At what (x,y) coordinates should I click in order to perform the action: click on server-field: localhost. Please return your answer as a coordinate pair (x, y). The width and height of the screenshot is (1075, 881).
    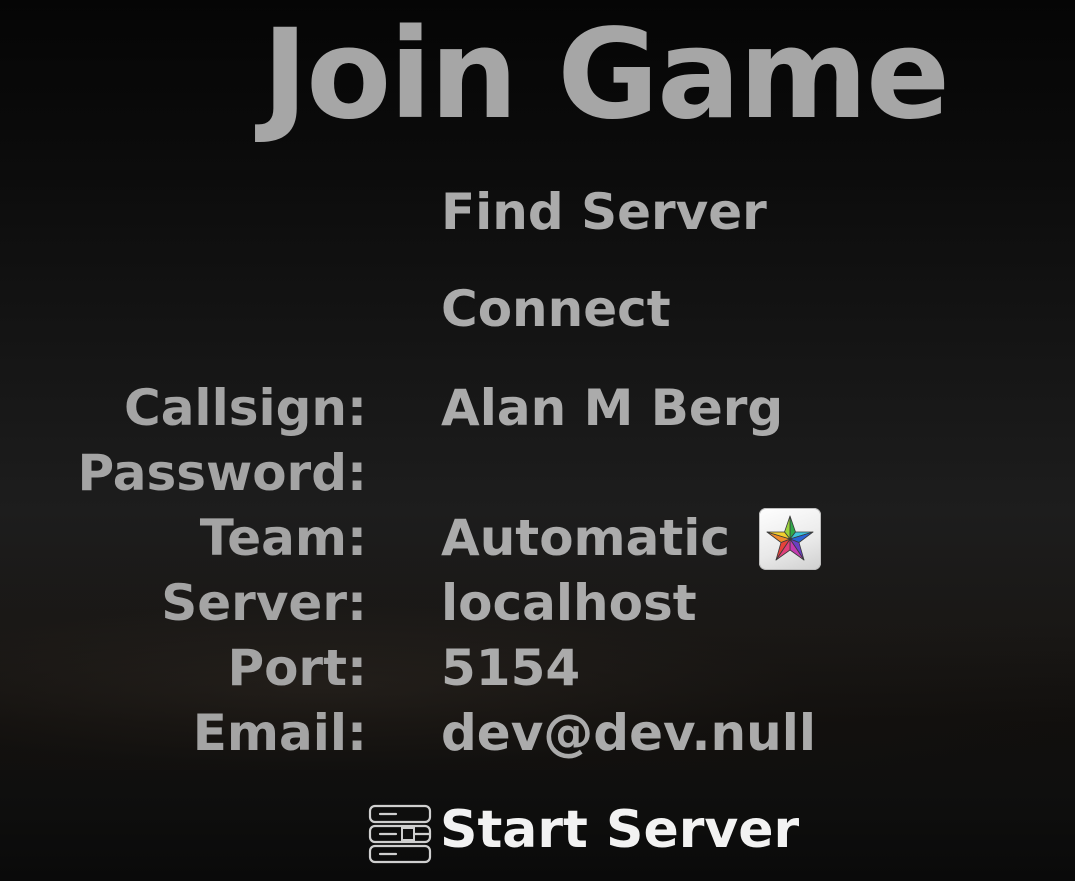
    Looking at the image, I should click on (569, 603).